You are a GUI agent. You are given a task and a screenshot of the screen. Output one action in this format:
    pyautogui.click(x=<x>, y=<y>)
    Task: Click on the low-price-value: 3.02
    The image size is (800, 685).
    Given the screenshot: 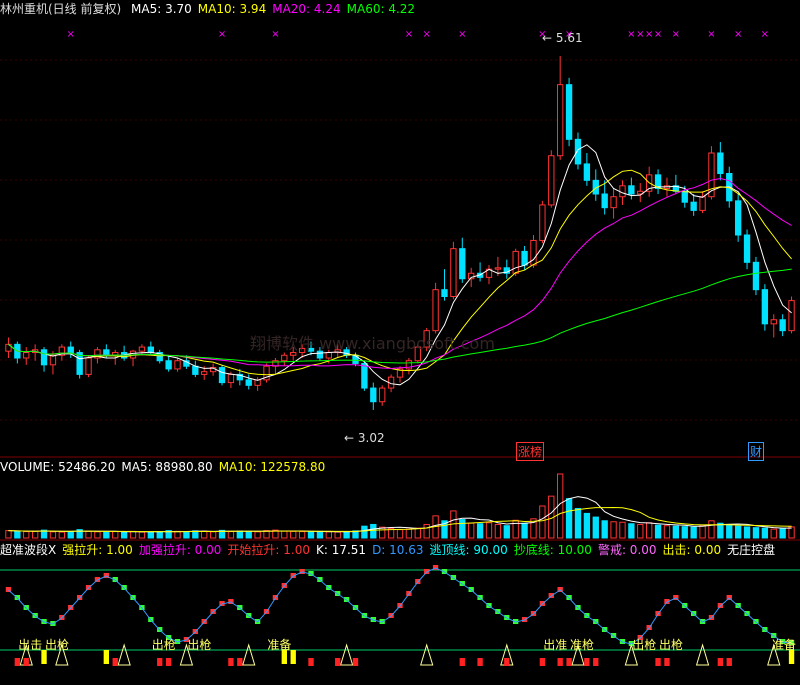 What is the action you would take?
    pyautogui.click(x=371, y=438)
    